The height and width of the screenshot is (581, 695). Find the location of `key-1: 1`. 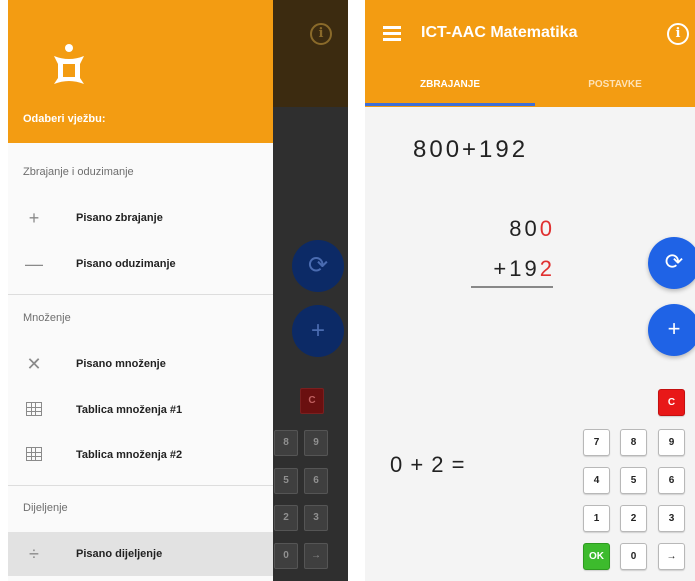

key-1: 1 is located at coordinates (596, 518).